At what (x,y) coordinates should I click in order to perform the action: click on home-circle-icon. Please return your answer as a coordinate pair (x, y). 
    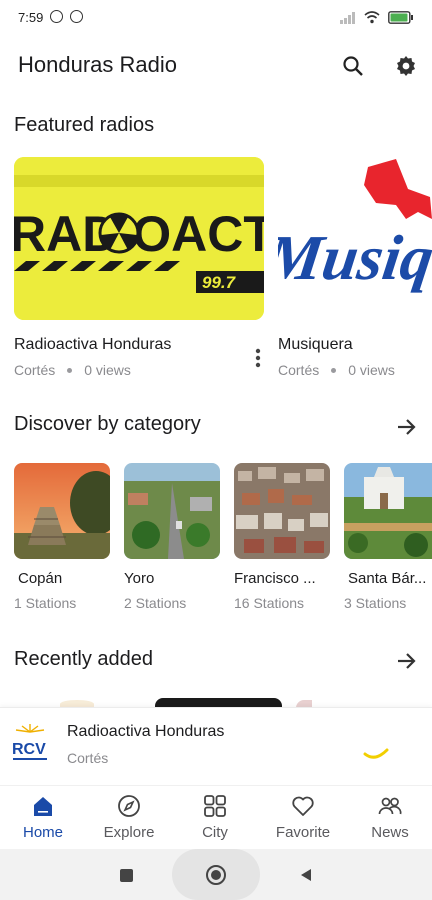
    Looking at the image, I should click on (216, 875).